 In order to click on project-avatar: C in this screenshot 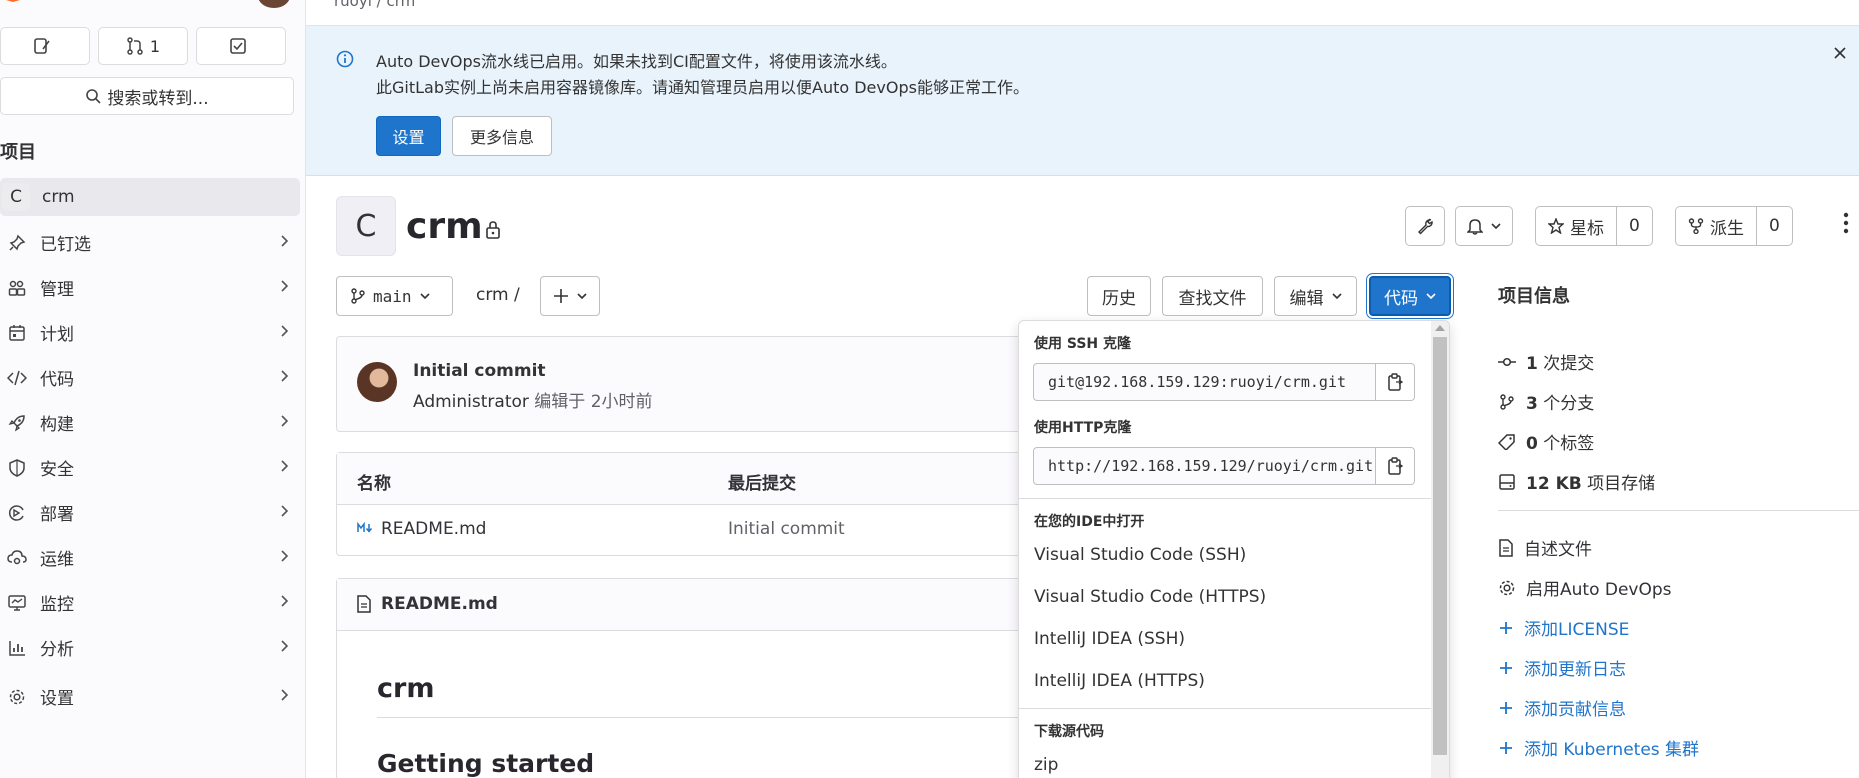, I will do `click(16, 197)`.